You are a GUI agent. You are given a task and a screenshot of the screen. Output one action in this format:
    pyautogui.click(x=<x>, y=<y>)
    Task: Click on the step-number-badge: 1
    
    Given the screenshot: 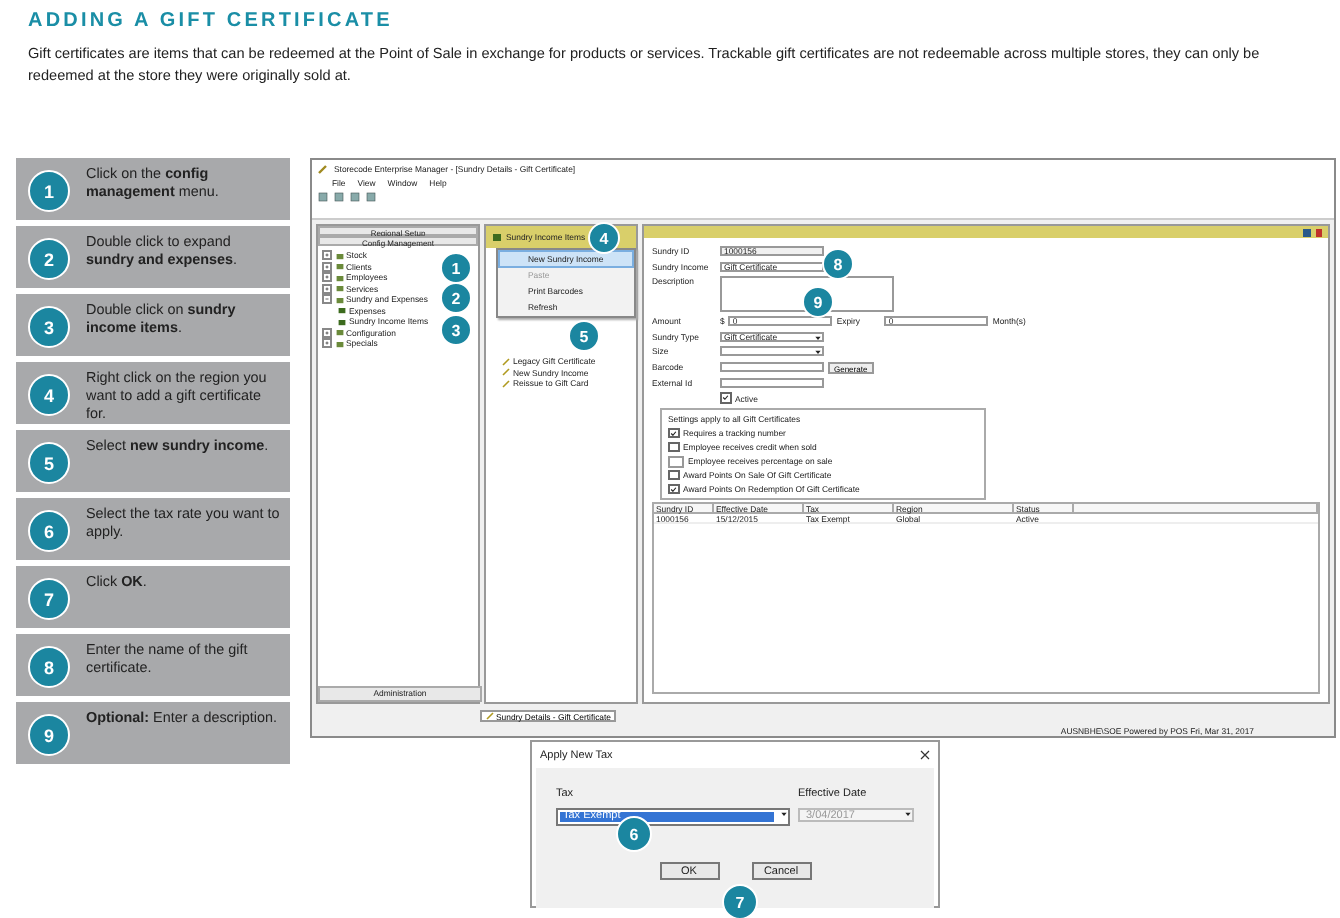 What is the action you would take?
    pyautogui.click(x=49, y=191)
    